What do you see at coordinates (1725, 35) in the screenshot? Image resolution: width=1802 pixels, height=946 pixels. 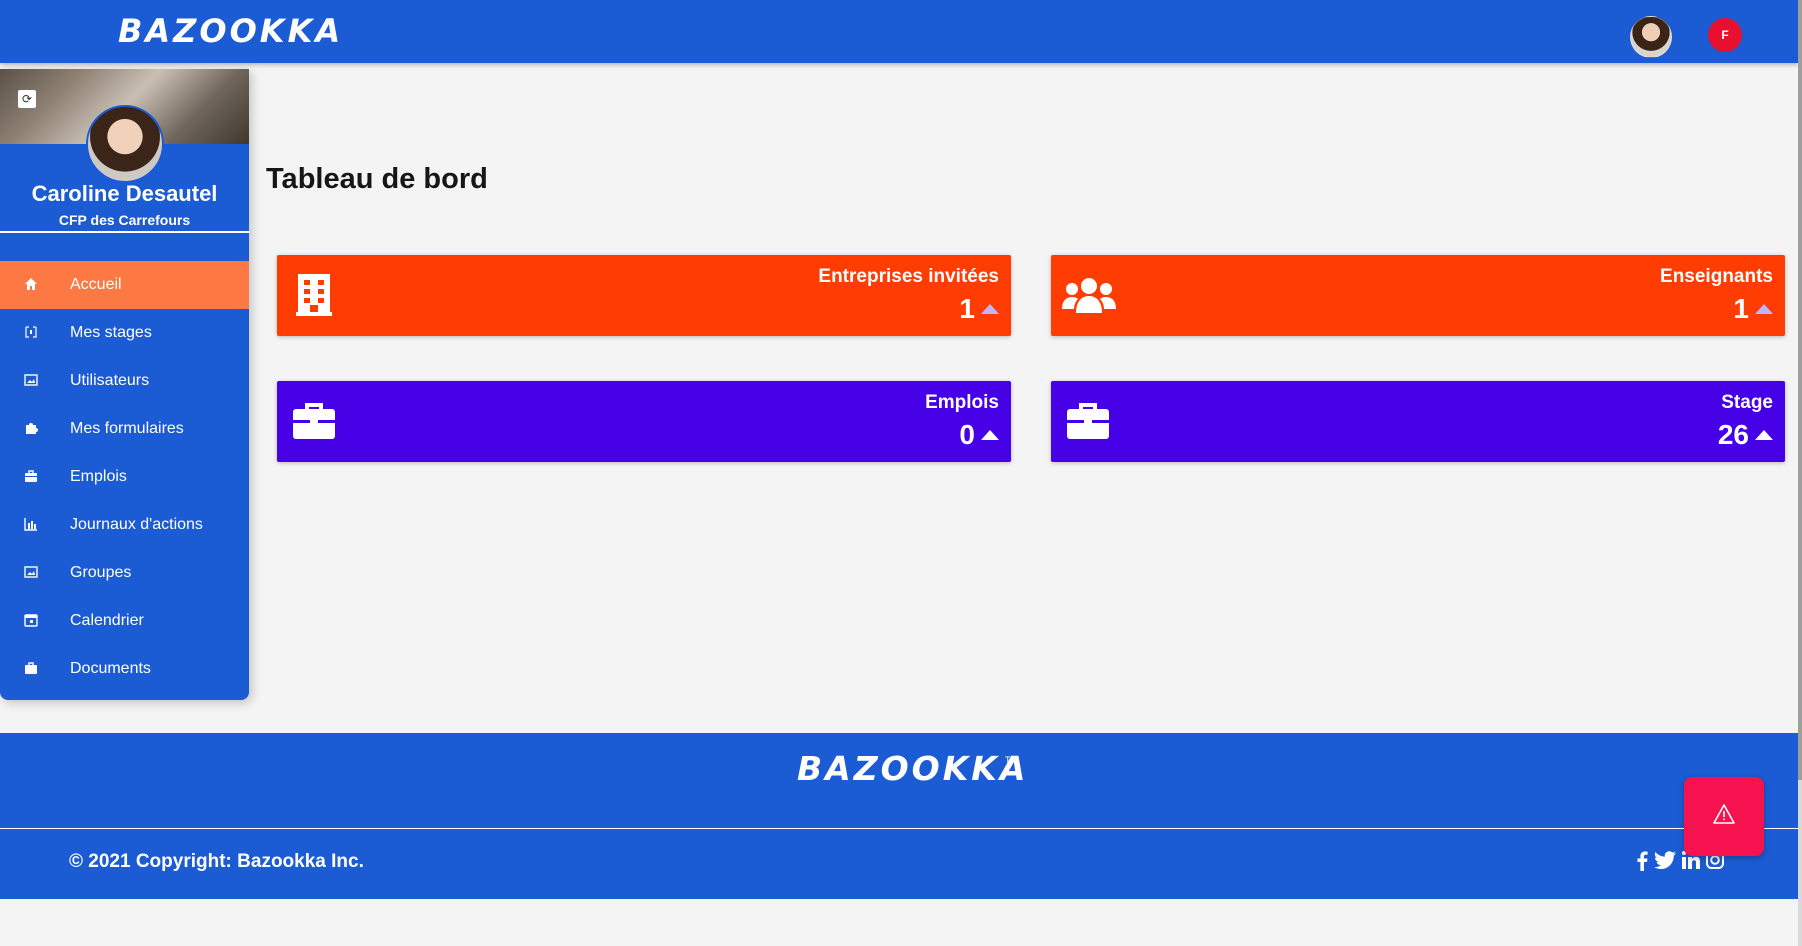 I see `user-initial-badge: F` at bounding box center [1725, 35].